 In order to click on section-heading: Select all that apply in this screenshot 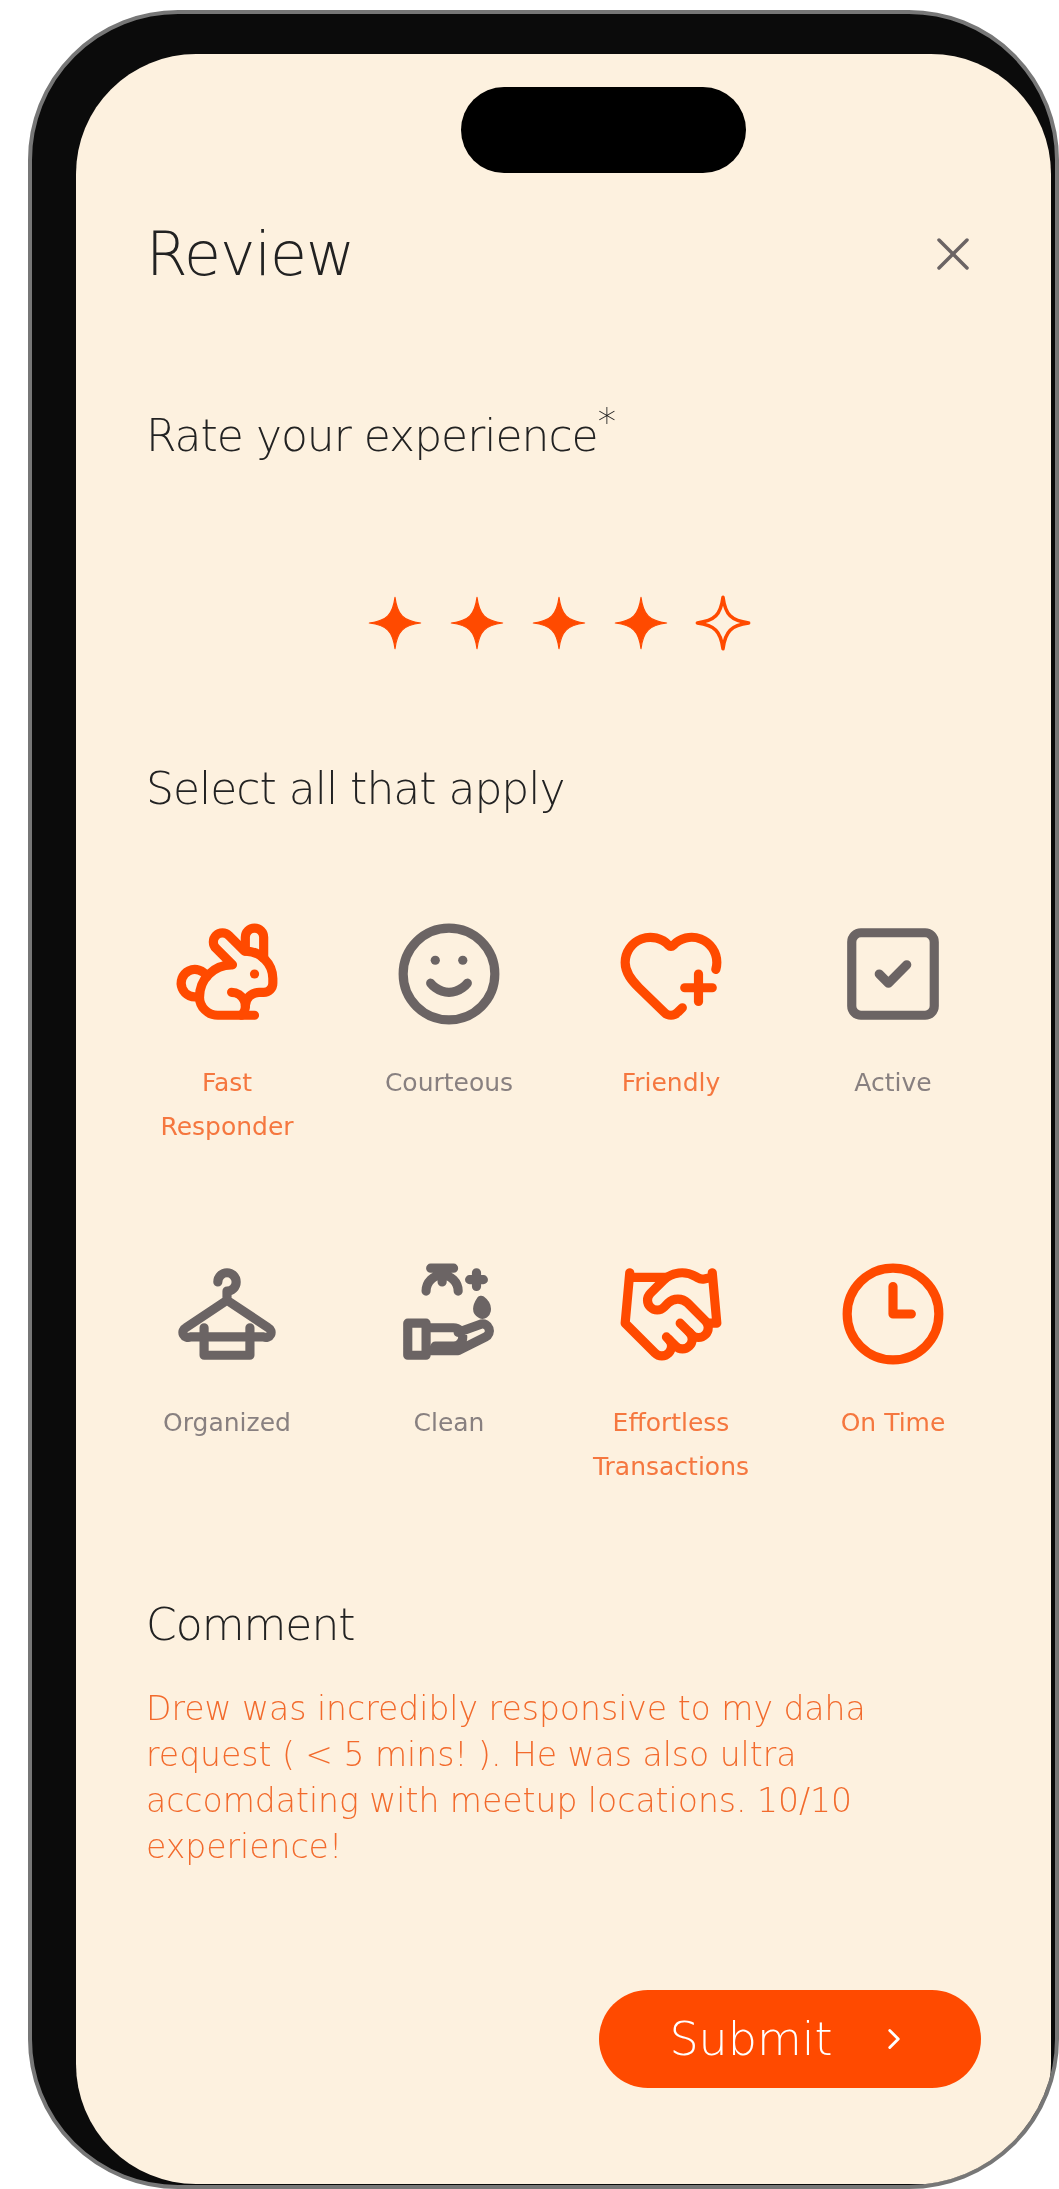, I will do `click(356, 788)`.